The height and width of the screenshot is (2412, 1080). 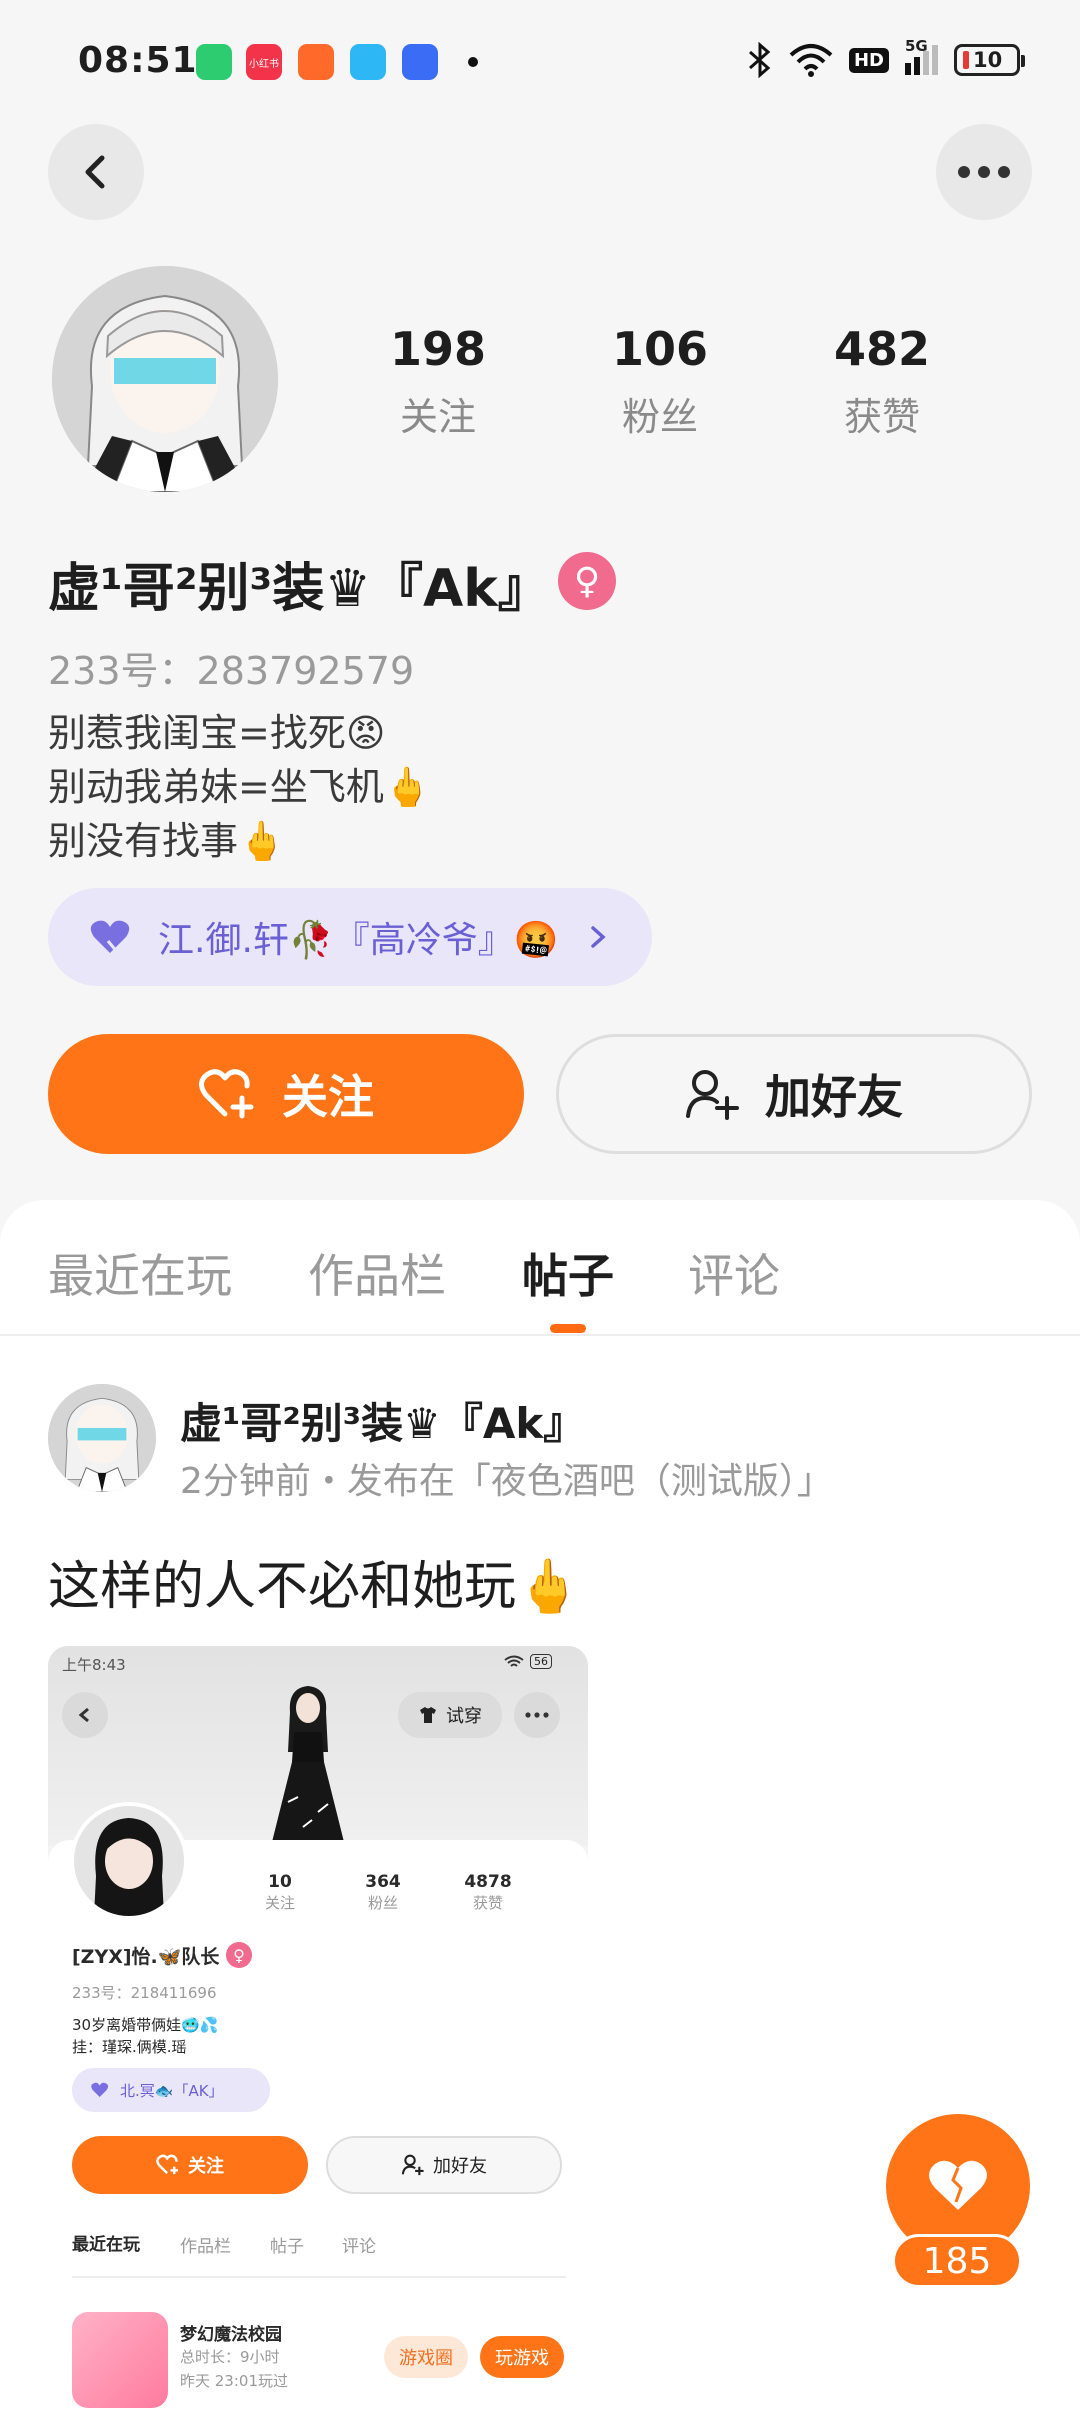 I want to click on screenshot-following-count: 10, so click(x=280, y=1882).